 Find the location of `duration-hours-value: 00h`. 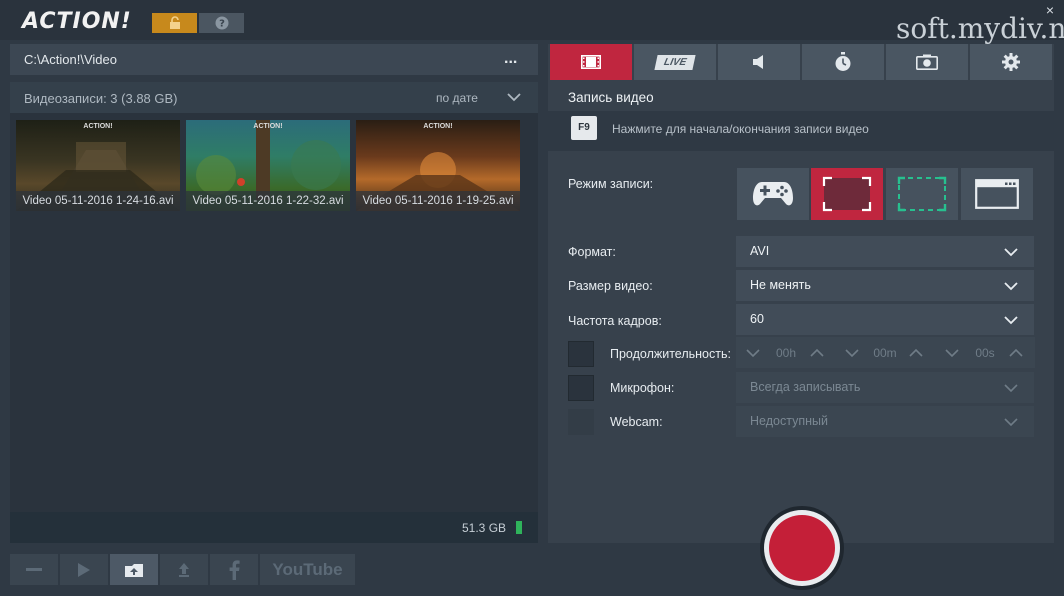

duration-hours-value: 00h is located at coordinates (786, 353).